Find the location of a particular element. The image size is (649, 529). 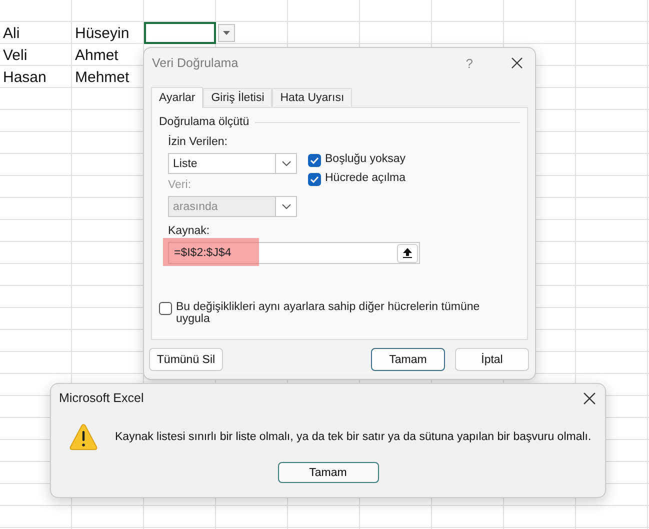

dropdown-field: Liste is located at coordinates (232, 163).